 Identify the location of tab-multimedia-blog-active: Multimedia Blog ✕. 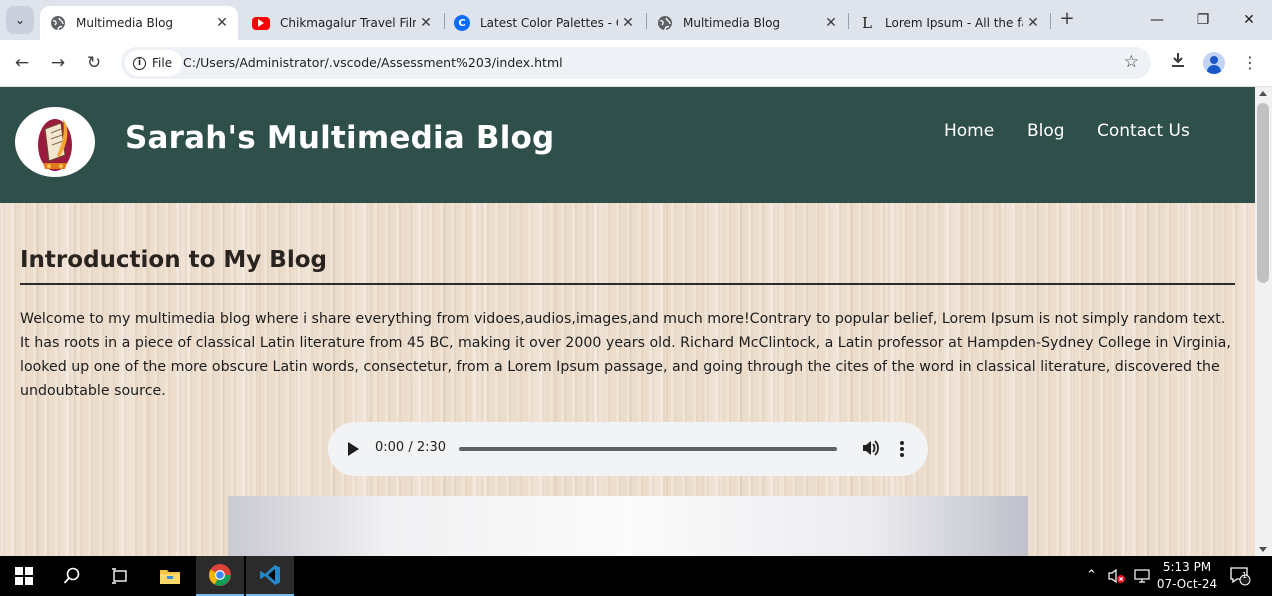
(139, 23).